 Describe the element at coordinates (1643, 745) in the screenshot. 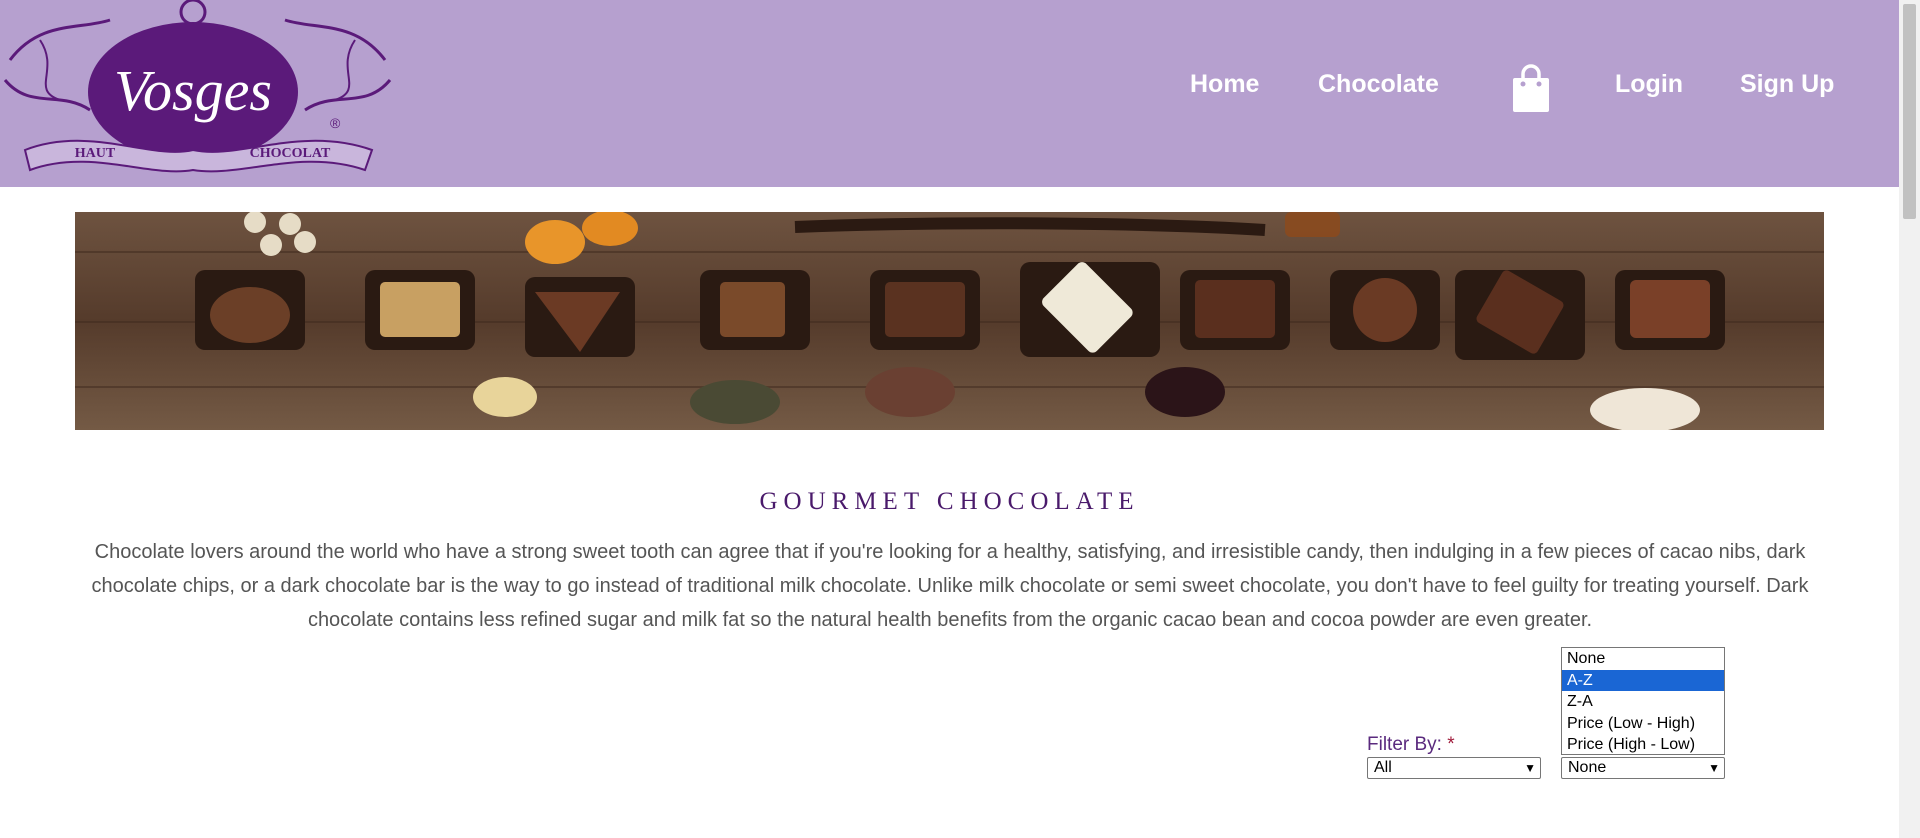

I see `sort-option-price-high-low: Price (High - Low)` at that location.